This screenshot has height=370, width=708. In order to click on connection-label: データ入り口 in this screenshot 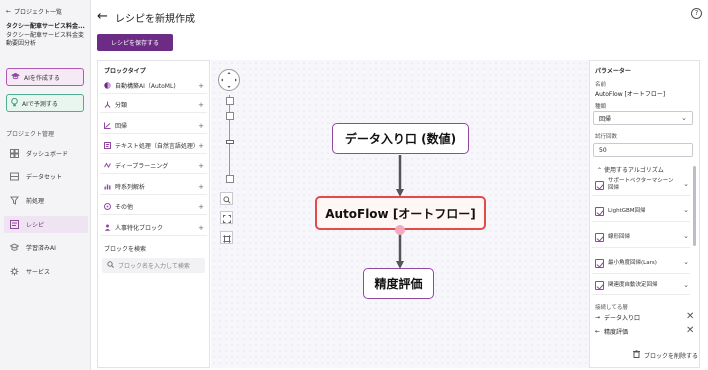, I will do `click(622, 318)`.